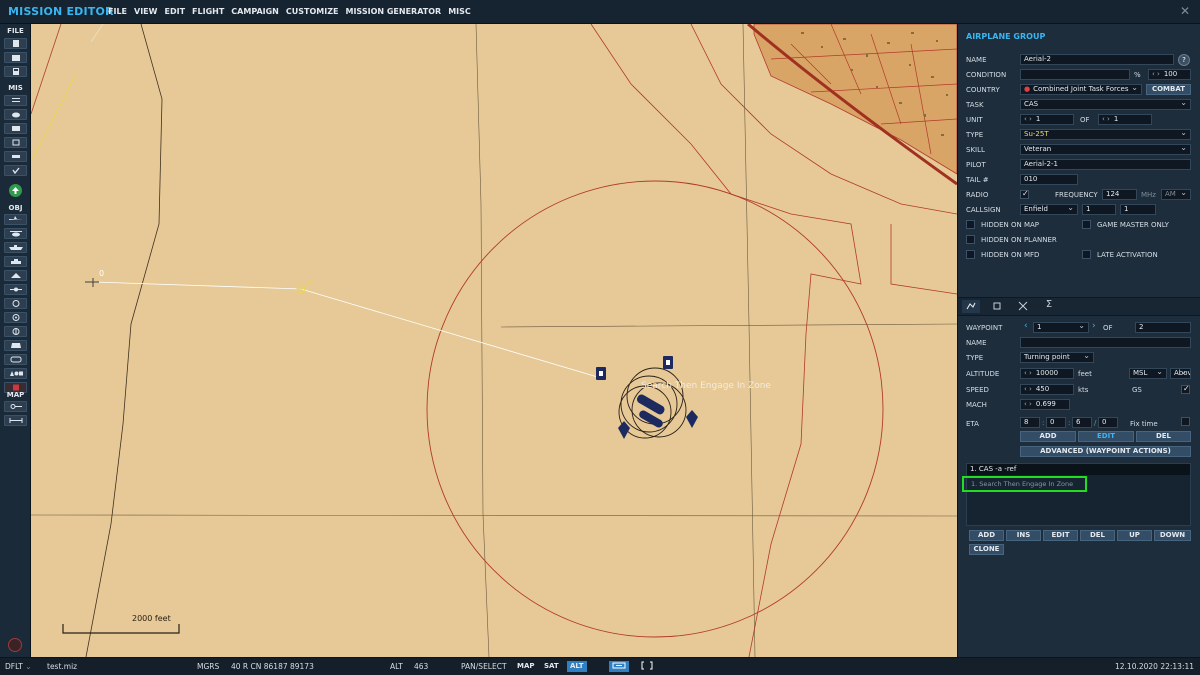  Describe the element at coordinates (1169, 74) in the screenshot. I see `condition-stepper: ‹ › 100` at that location.